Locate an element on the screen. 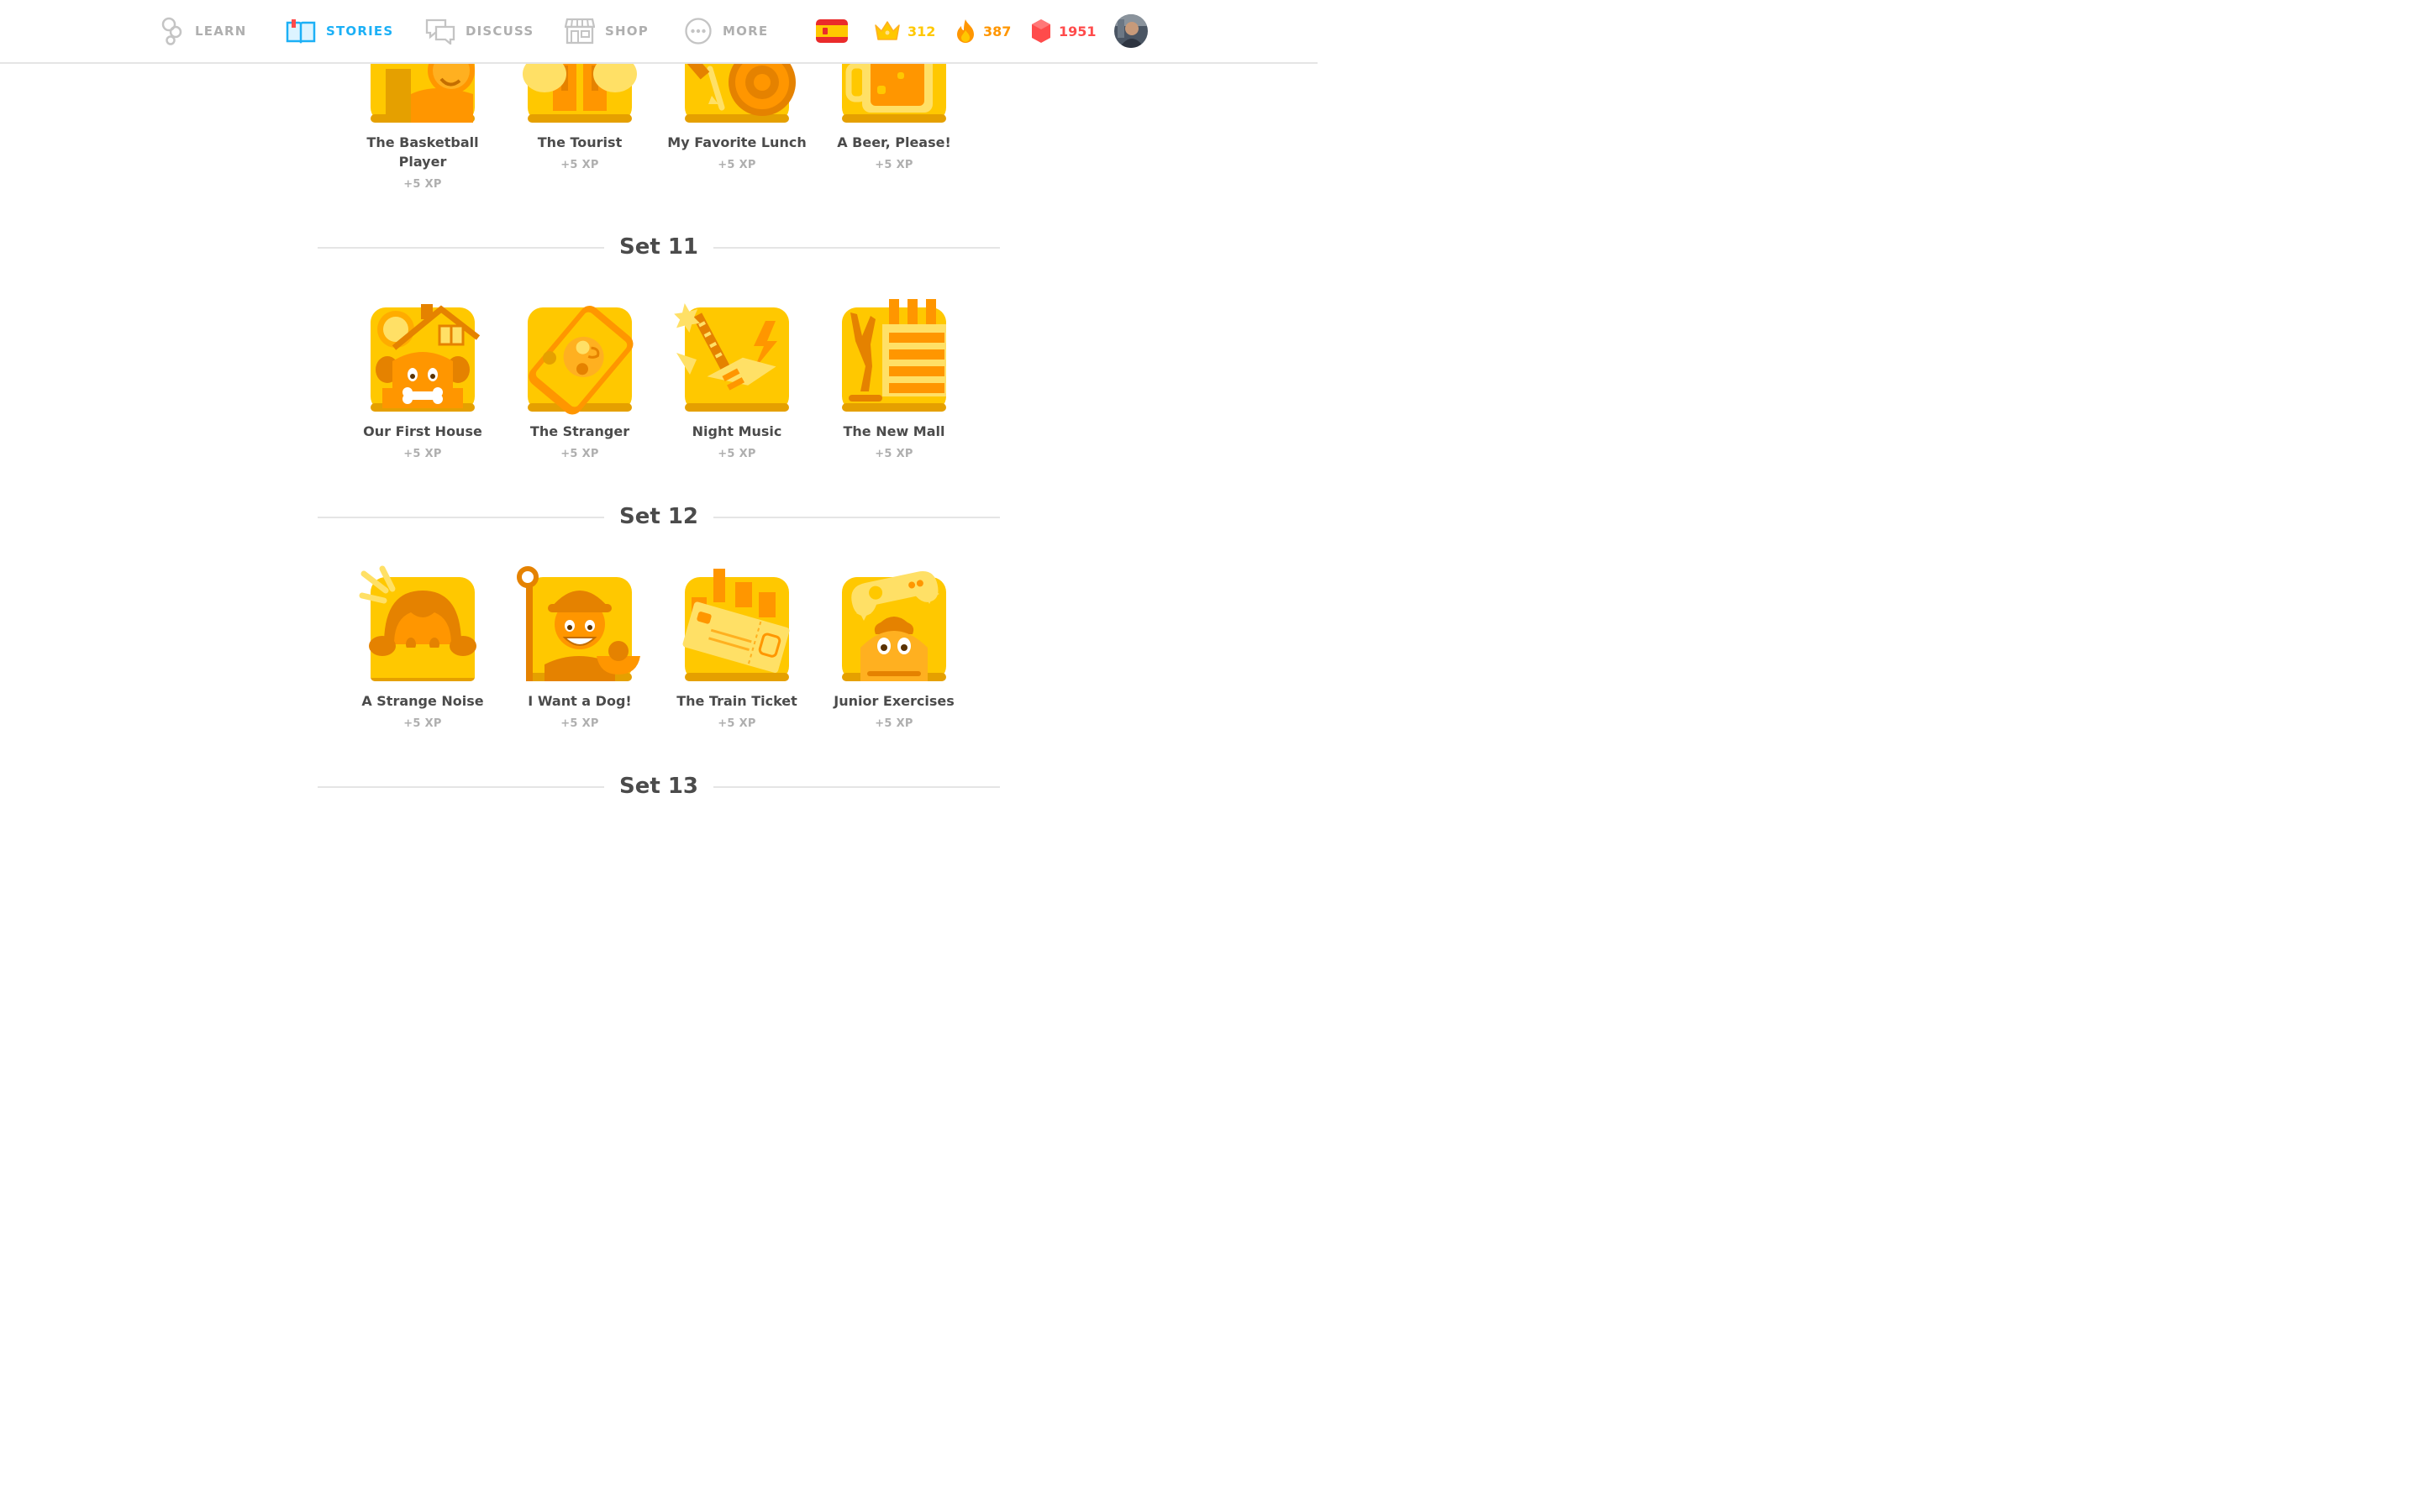 The image size is (2420, 1512). peeking-kid-icon is located at coordinates (417, 623).